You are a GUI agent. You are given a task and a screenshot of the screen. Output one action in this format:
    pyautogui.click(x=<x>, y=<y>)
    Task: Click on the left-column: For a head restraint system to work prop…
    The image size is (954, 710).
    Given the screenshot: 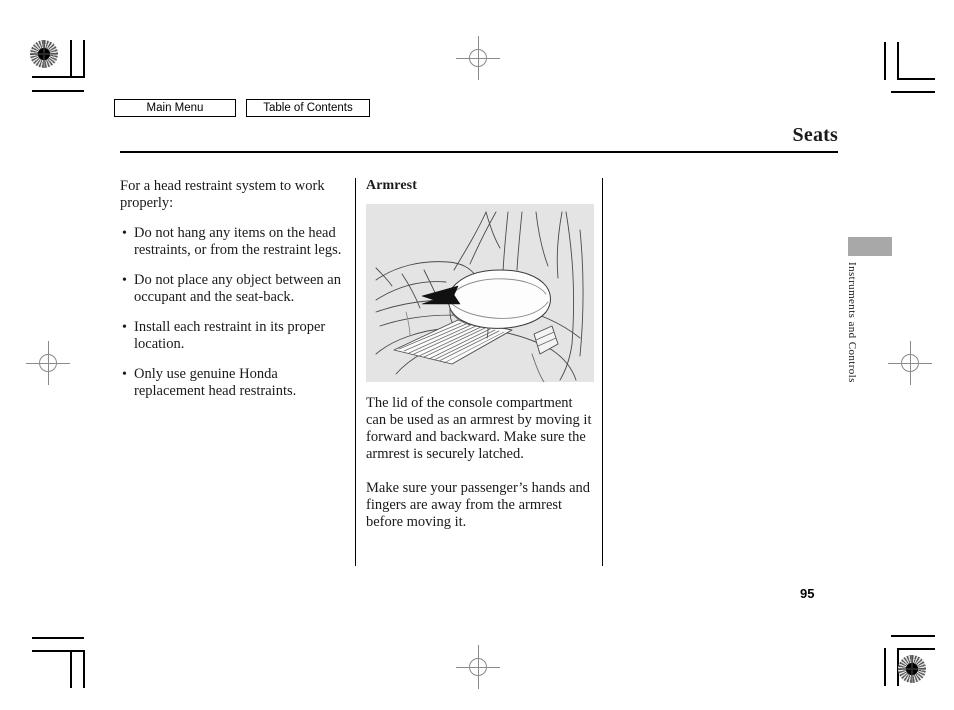 What is the action you would take?
    pyautogui.click(x=233, y=295)
    